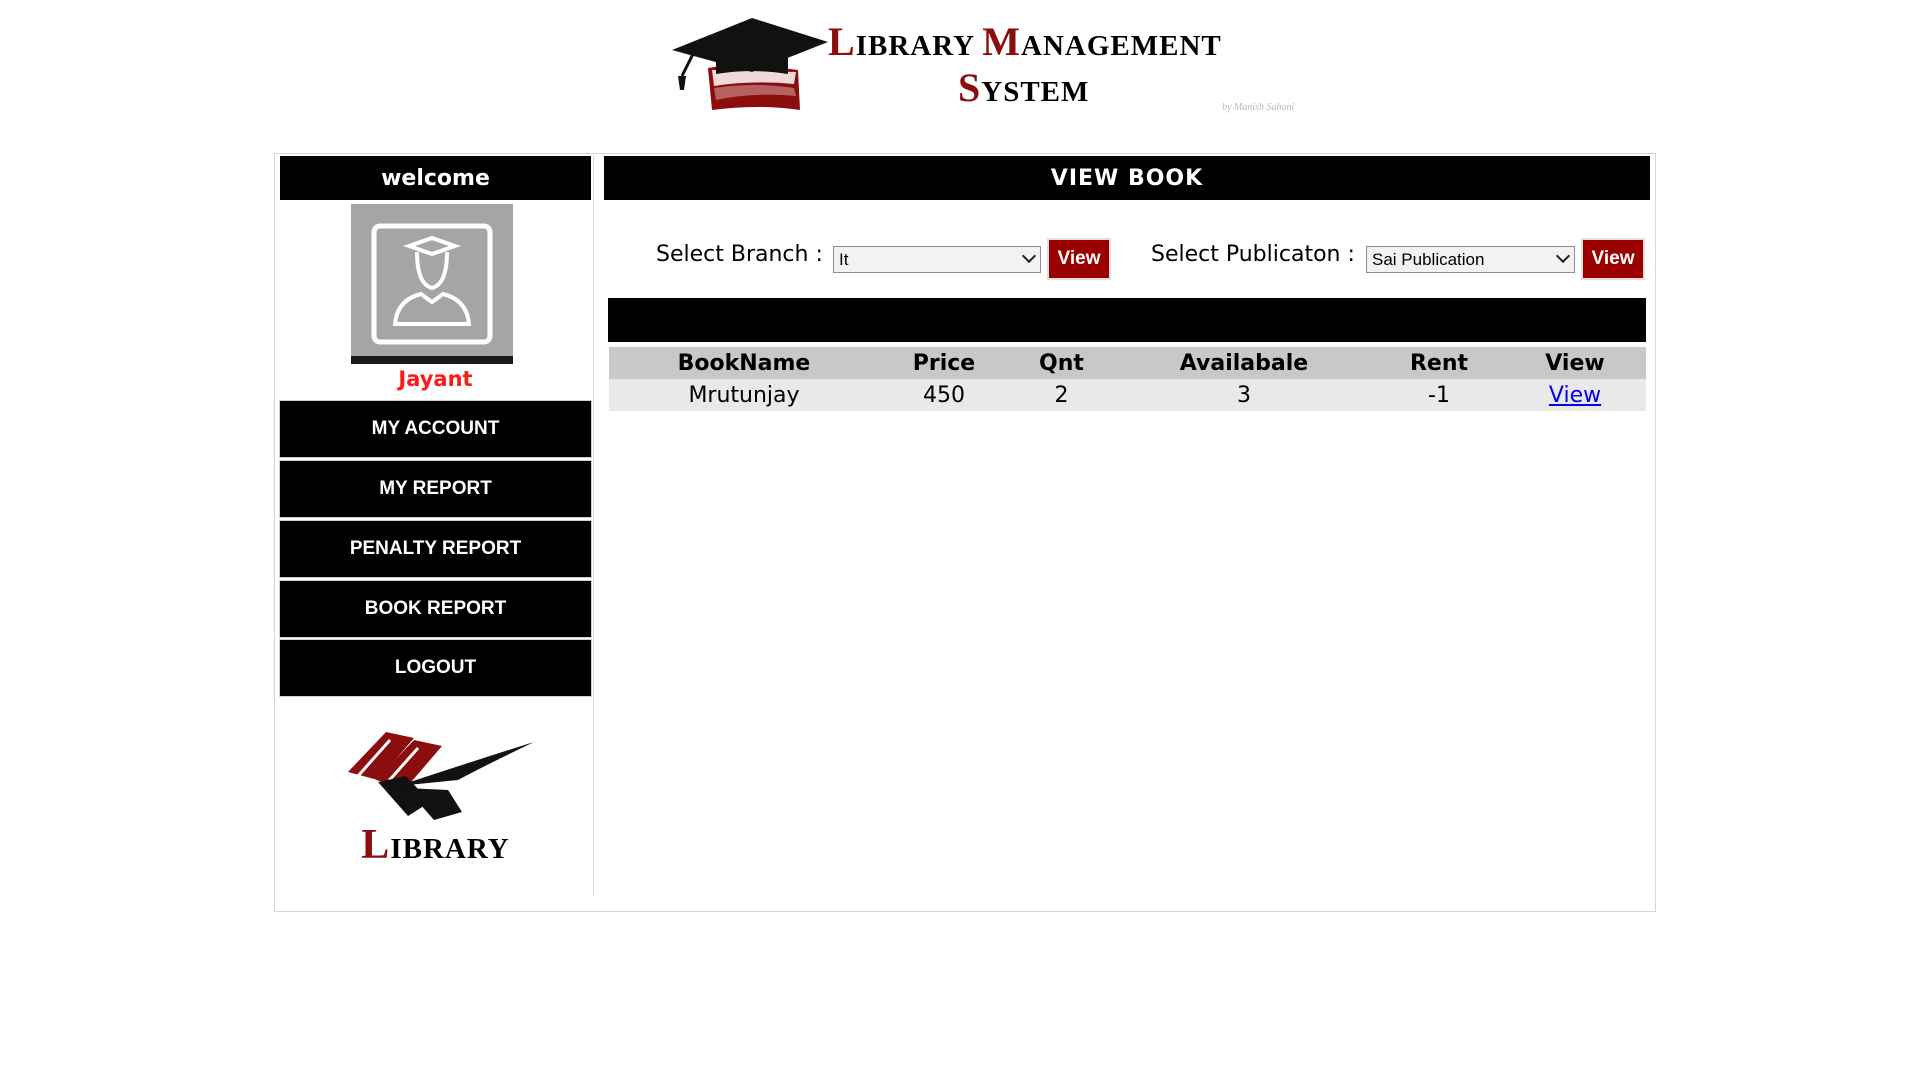  What do you see at coordinates (944, 363) in the screenshot?
I see `column-header-price: Price` at bounding box center [944, 363].